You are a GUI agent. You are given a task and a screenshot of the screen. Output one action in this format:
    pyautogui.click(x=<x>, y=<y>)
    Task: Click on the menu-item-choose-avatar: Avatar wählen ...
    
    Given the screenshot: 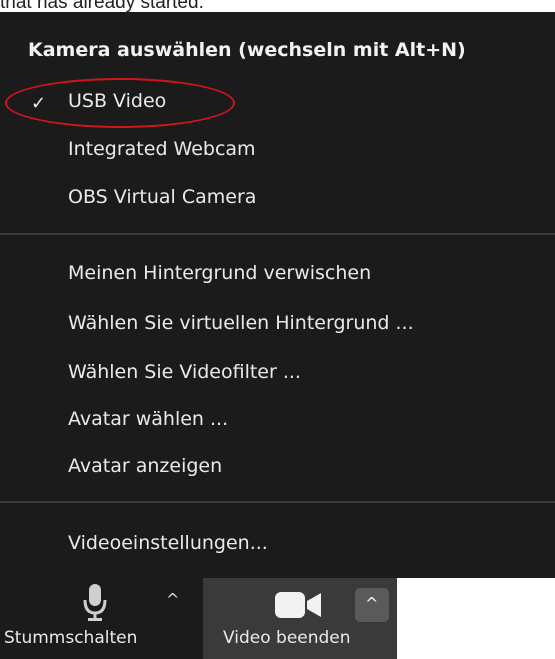 What is the action you would take?
    pyautogui.click(x=148, y=419)
    